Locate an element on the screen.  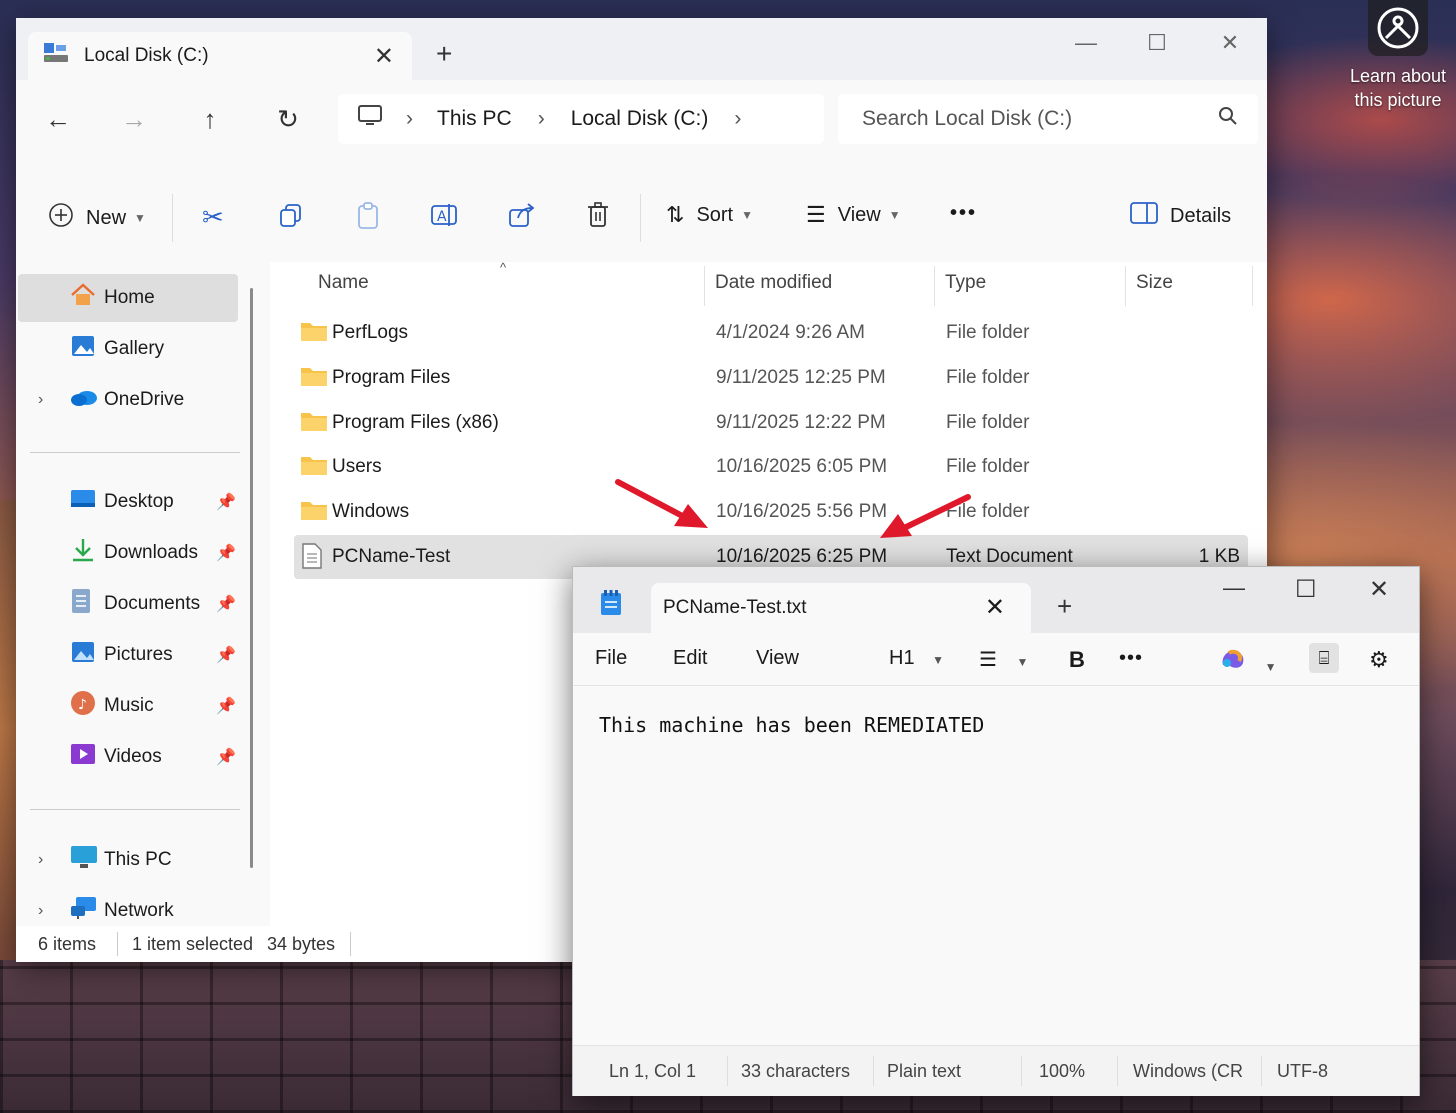
explorer-titlebar: Local Disk (C:) ✕ + — ☐ ✕ is located at coordinates (641, 49).